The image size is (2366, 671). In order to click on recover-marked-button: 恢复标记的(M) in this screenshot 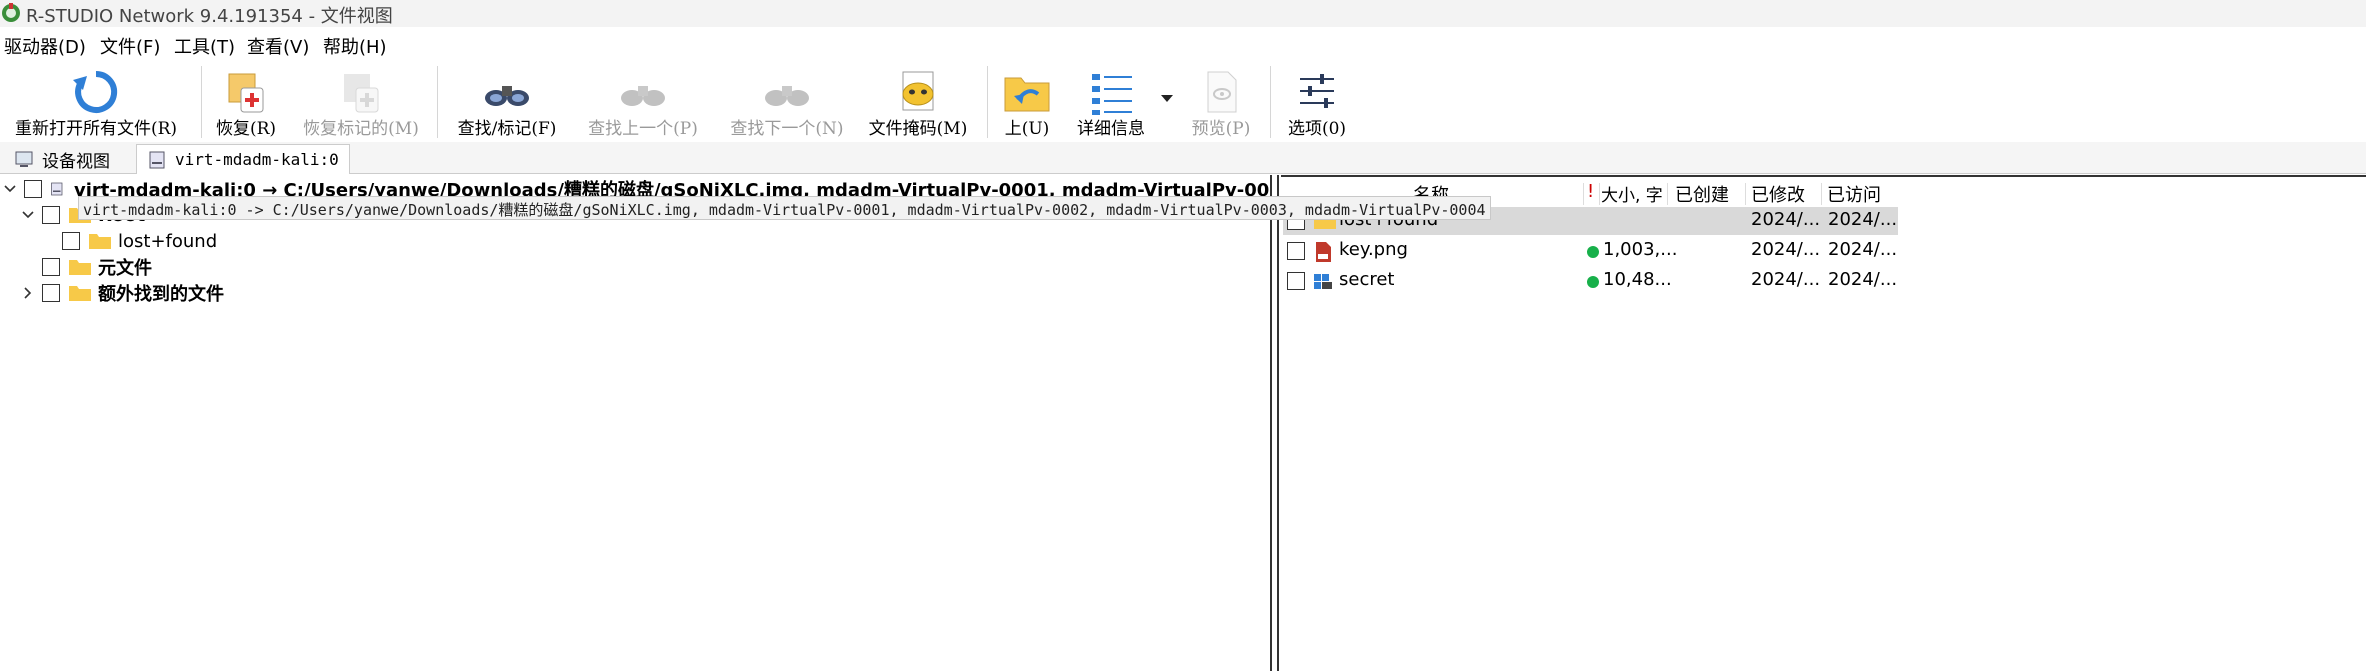, I will do `click(361, 102)`.